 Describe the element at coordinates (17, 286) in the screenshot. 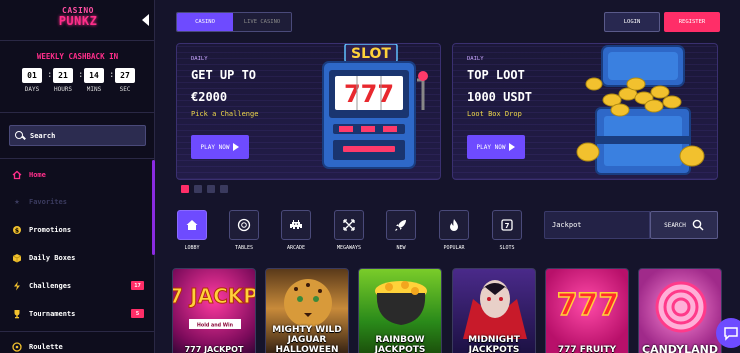

I see `lightning-icon` at that location.